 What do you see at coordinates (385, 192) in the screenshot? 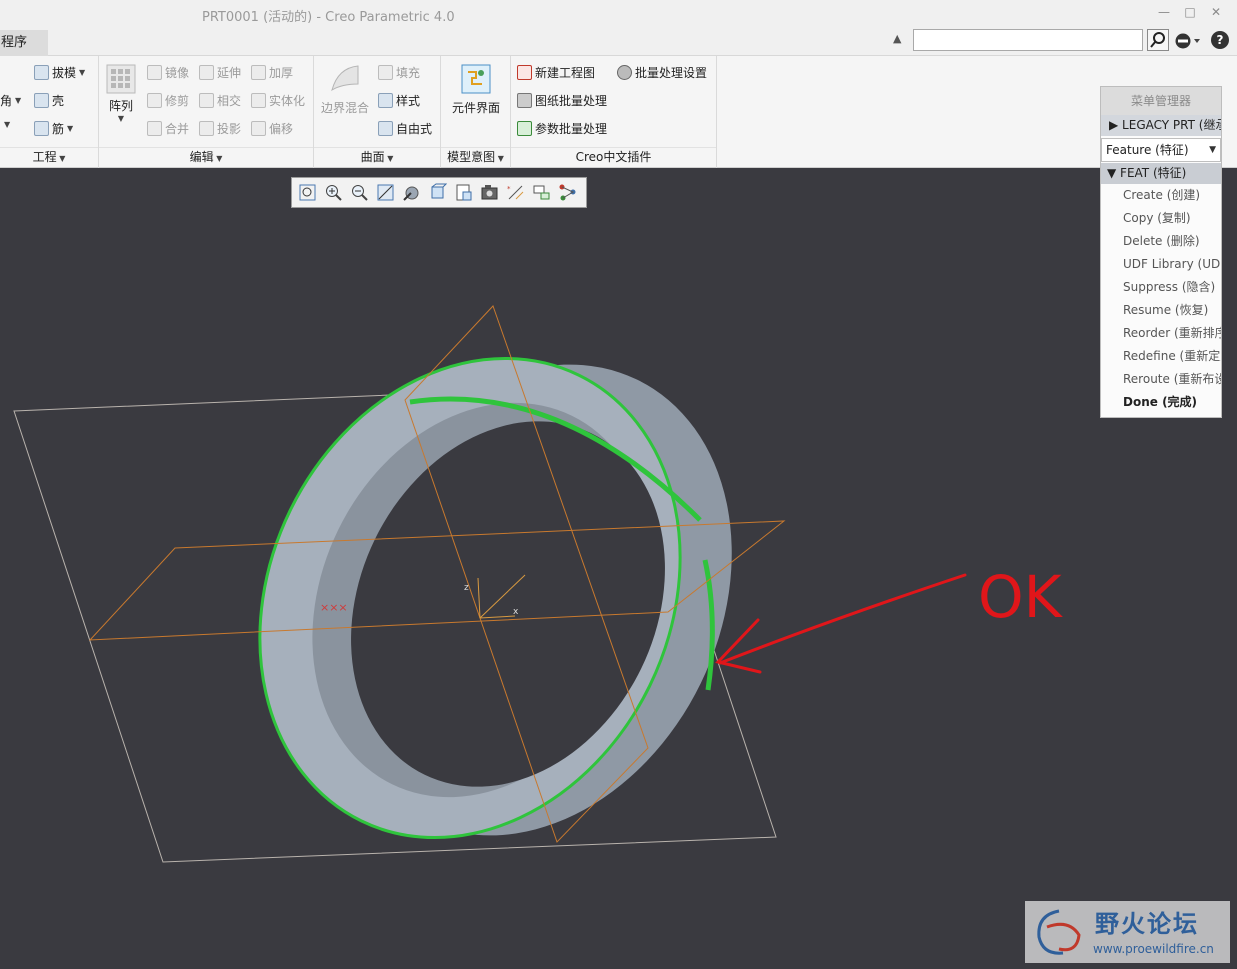
I see `repaint-icon` at bounding box center [385, 192].